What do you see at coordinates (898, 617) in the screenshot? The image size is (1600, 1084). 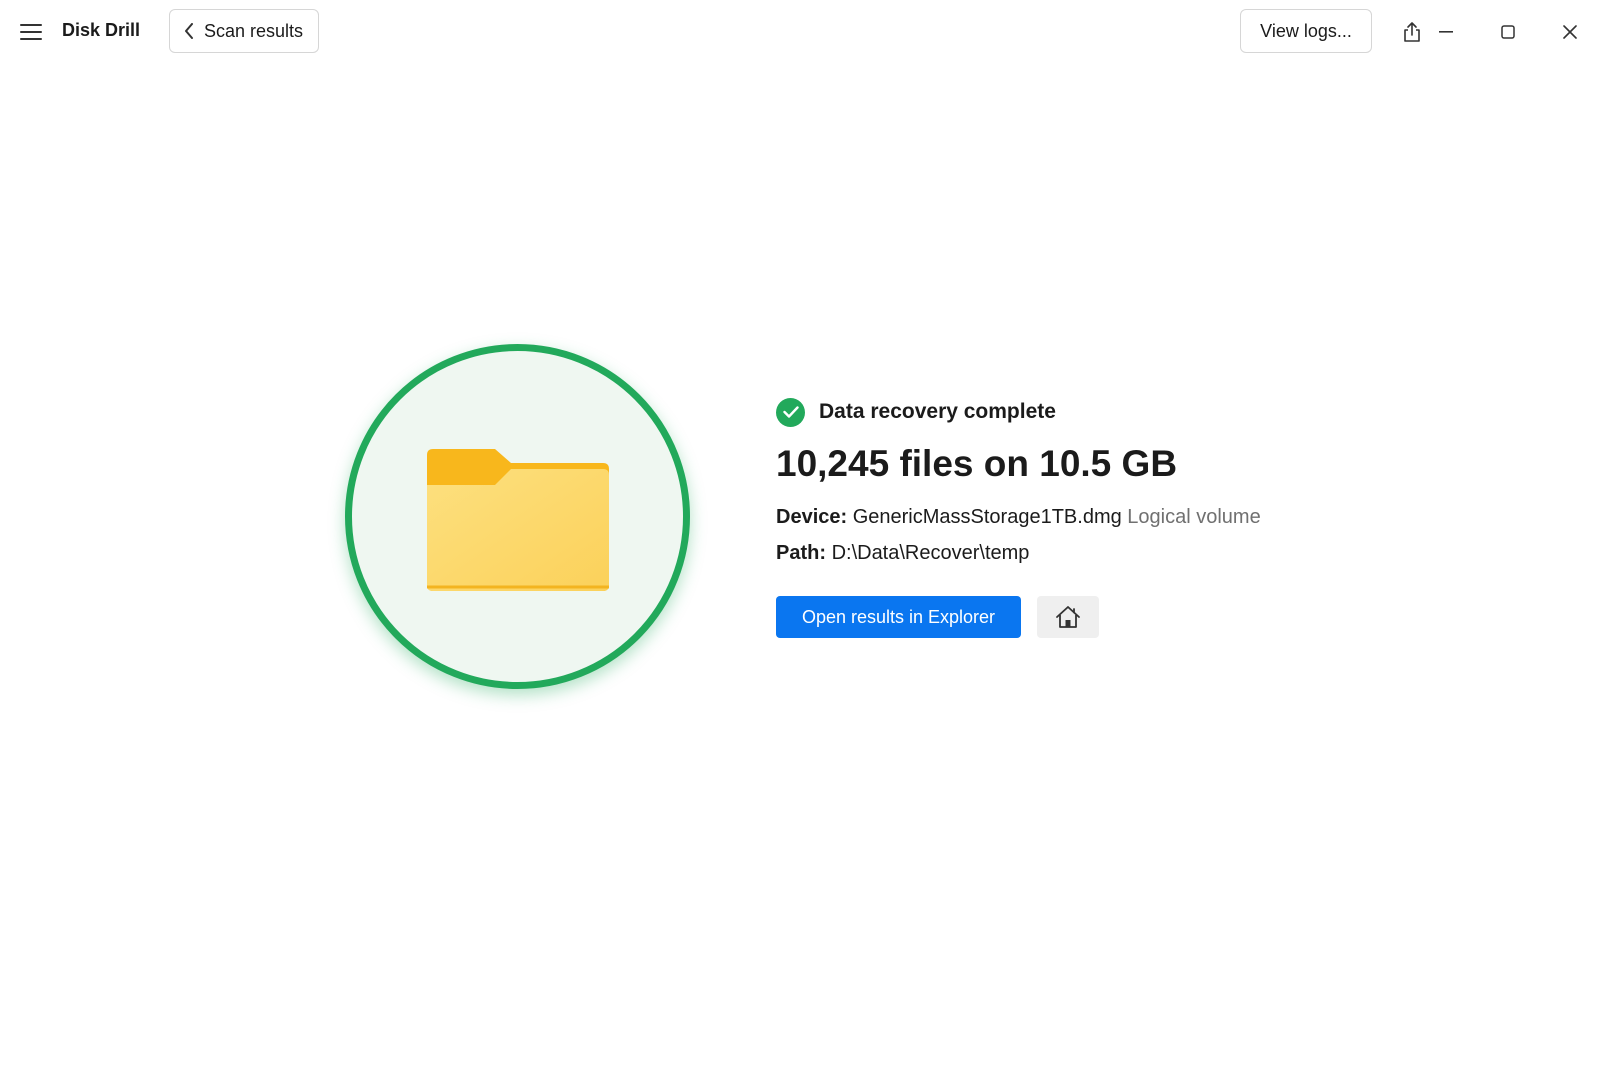 I see `open-results-in-explorer-button: Open results in Explorer` at bounding box center [898, 617].